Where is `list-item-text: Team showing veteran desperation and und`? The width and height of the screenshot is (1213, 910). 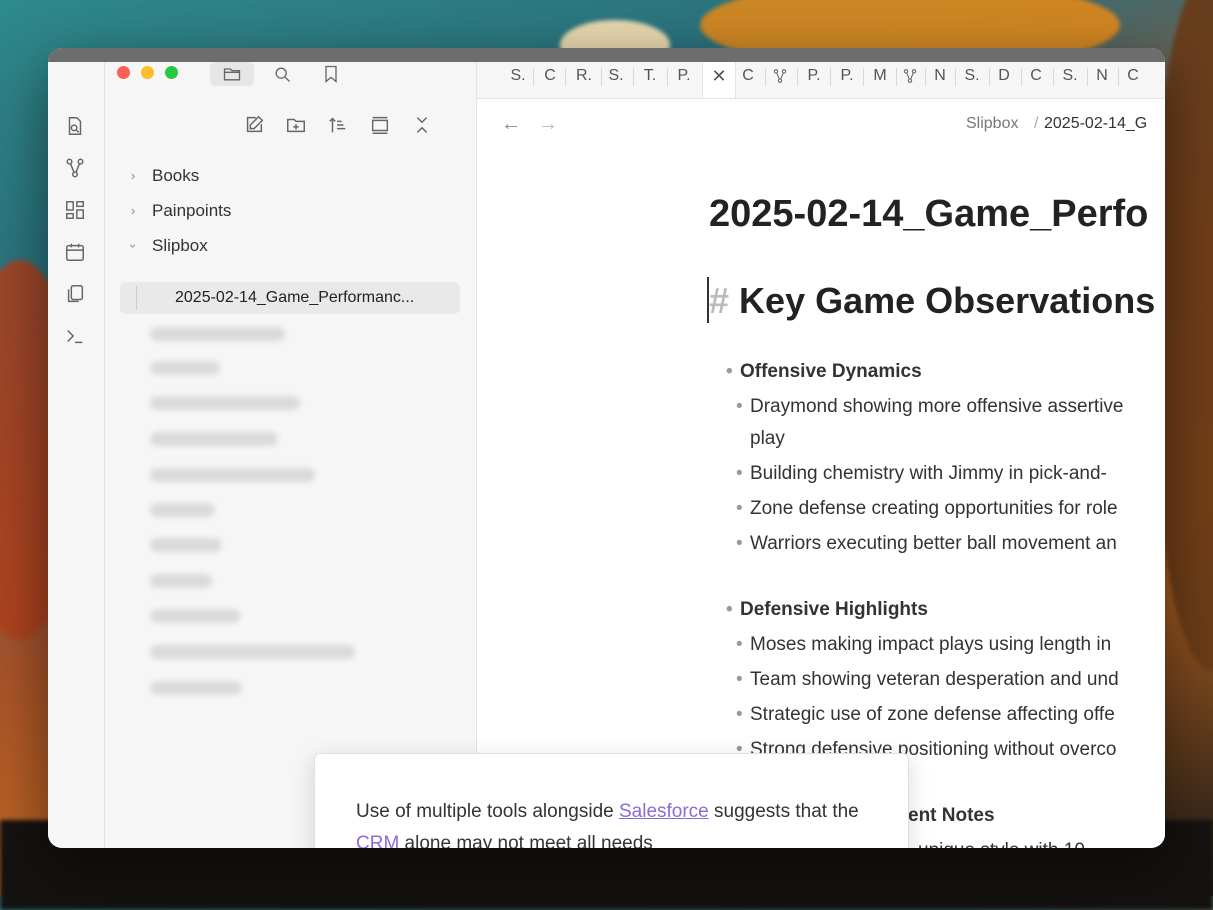 list-item-text: Team showing veteran desperation and und is located at coordinates (934, 679).